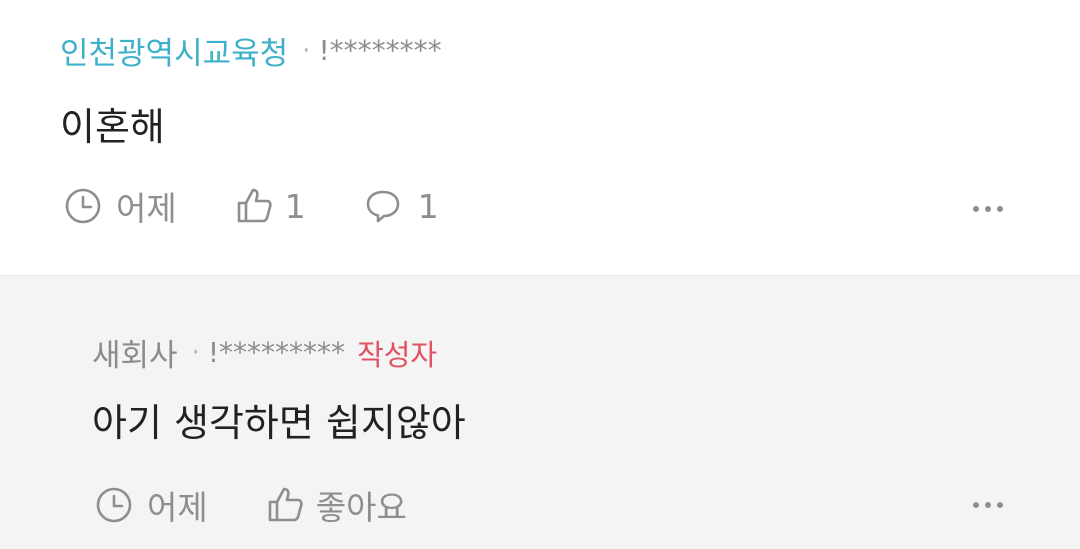  Describe the element at coordinates (295, 206) in the screenshot. I see `like-count: 1` at that location.